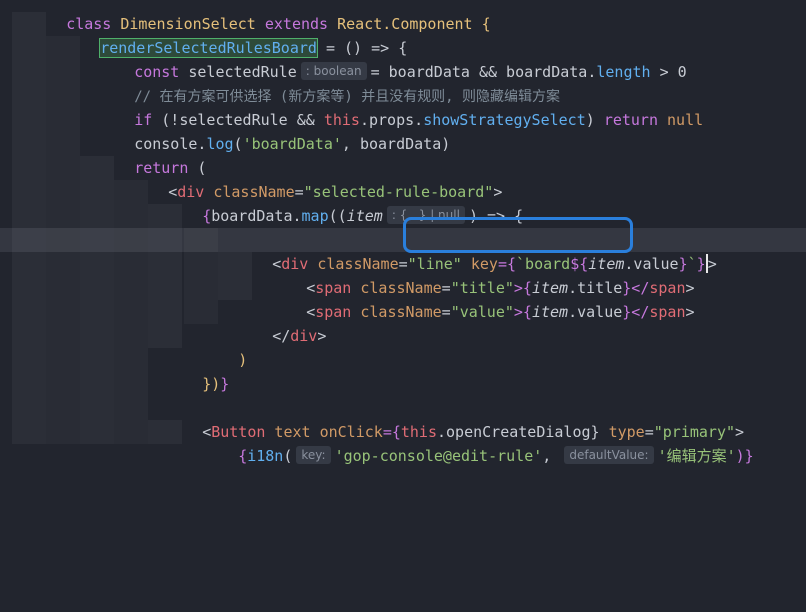 This screenshot has height=612, width=806. What do you see at coordinates (403, 384) in the screenshot?
I see `code-line` at bounding box center [403, 384].